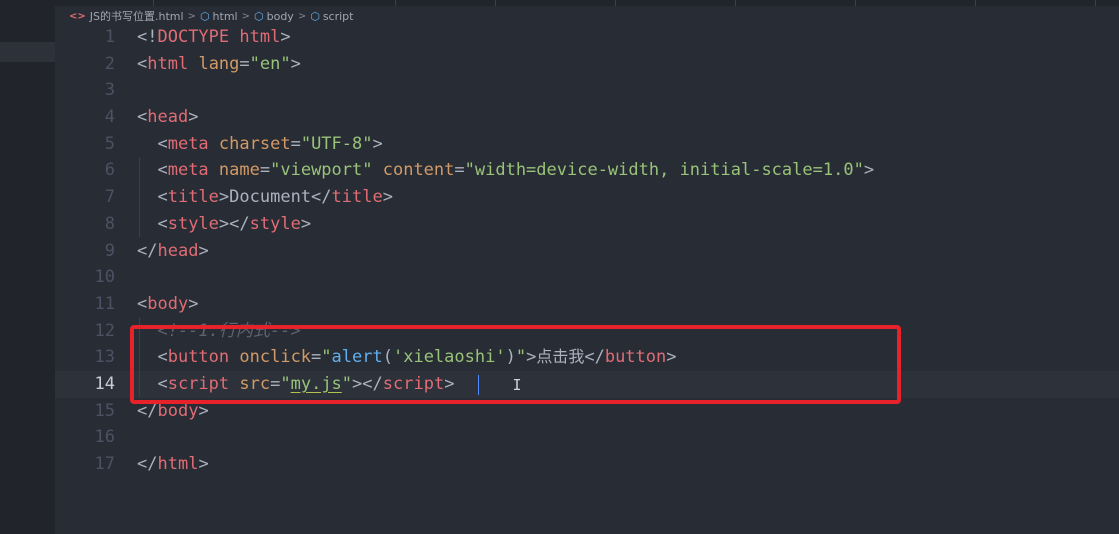 This screenshot has width=1119, height=534. Describe the element at coordinates (139, 197) in the screenshot. I see `indent-guide` at that location.